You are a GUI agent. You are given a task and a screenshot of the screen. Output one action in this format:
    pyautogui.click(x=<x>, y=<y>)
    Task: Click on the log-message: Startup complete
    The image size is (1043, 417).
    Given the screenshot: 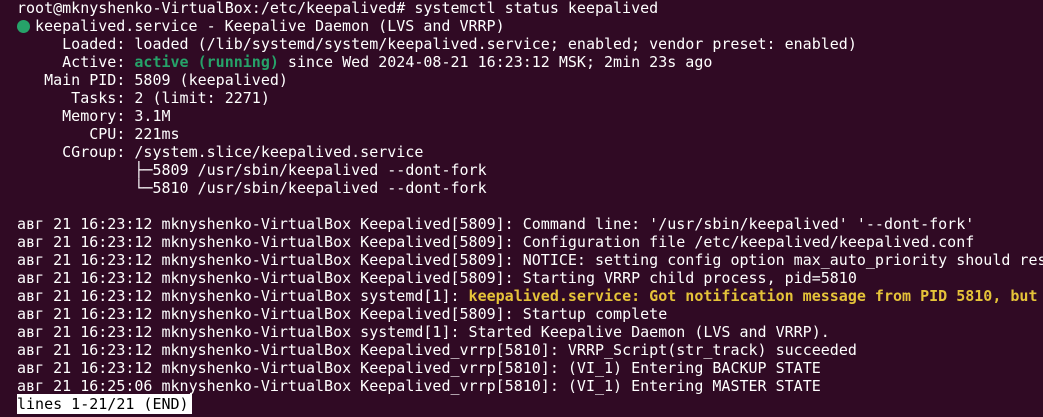 What is the action you would take?
    pyautogui.click(x=595, y=314)
    